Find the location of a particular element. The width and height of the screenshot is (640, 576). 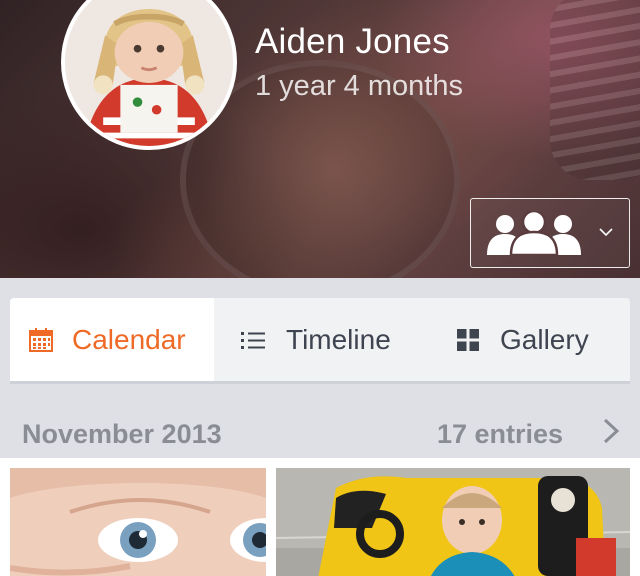

tab-gallery-label: Gallery is located at coordinates (544, 339).